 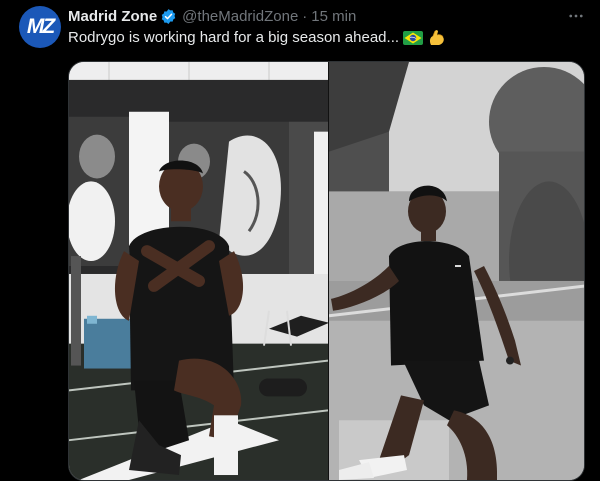 What do you see at coordinates (436, 37) in the screenshot?
I see `flexed-biceps-icon` at bounding box center [436, 37].